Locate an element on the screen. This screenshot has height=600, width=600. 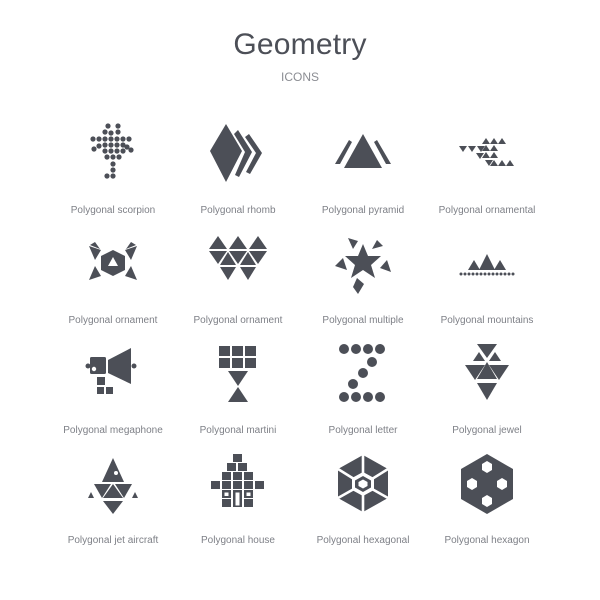
icon-card-mountains: Polygonal mountains is located at coordinates (487, 287).